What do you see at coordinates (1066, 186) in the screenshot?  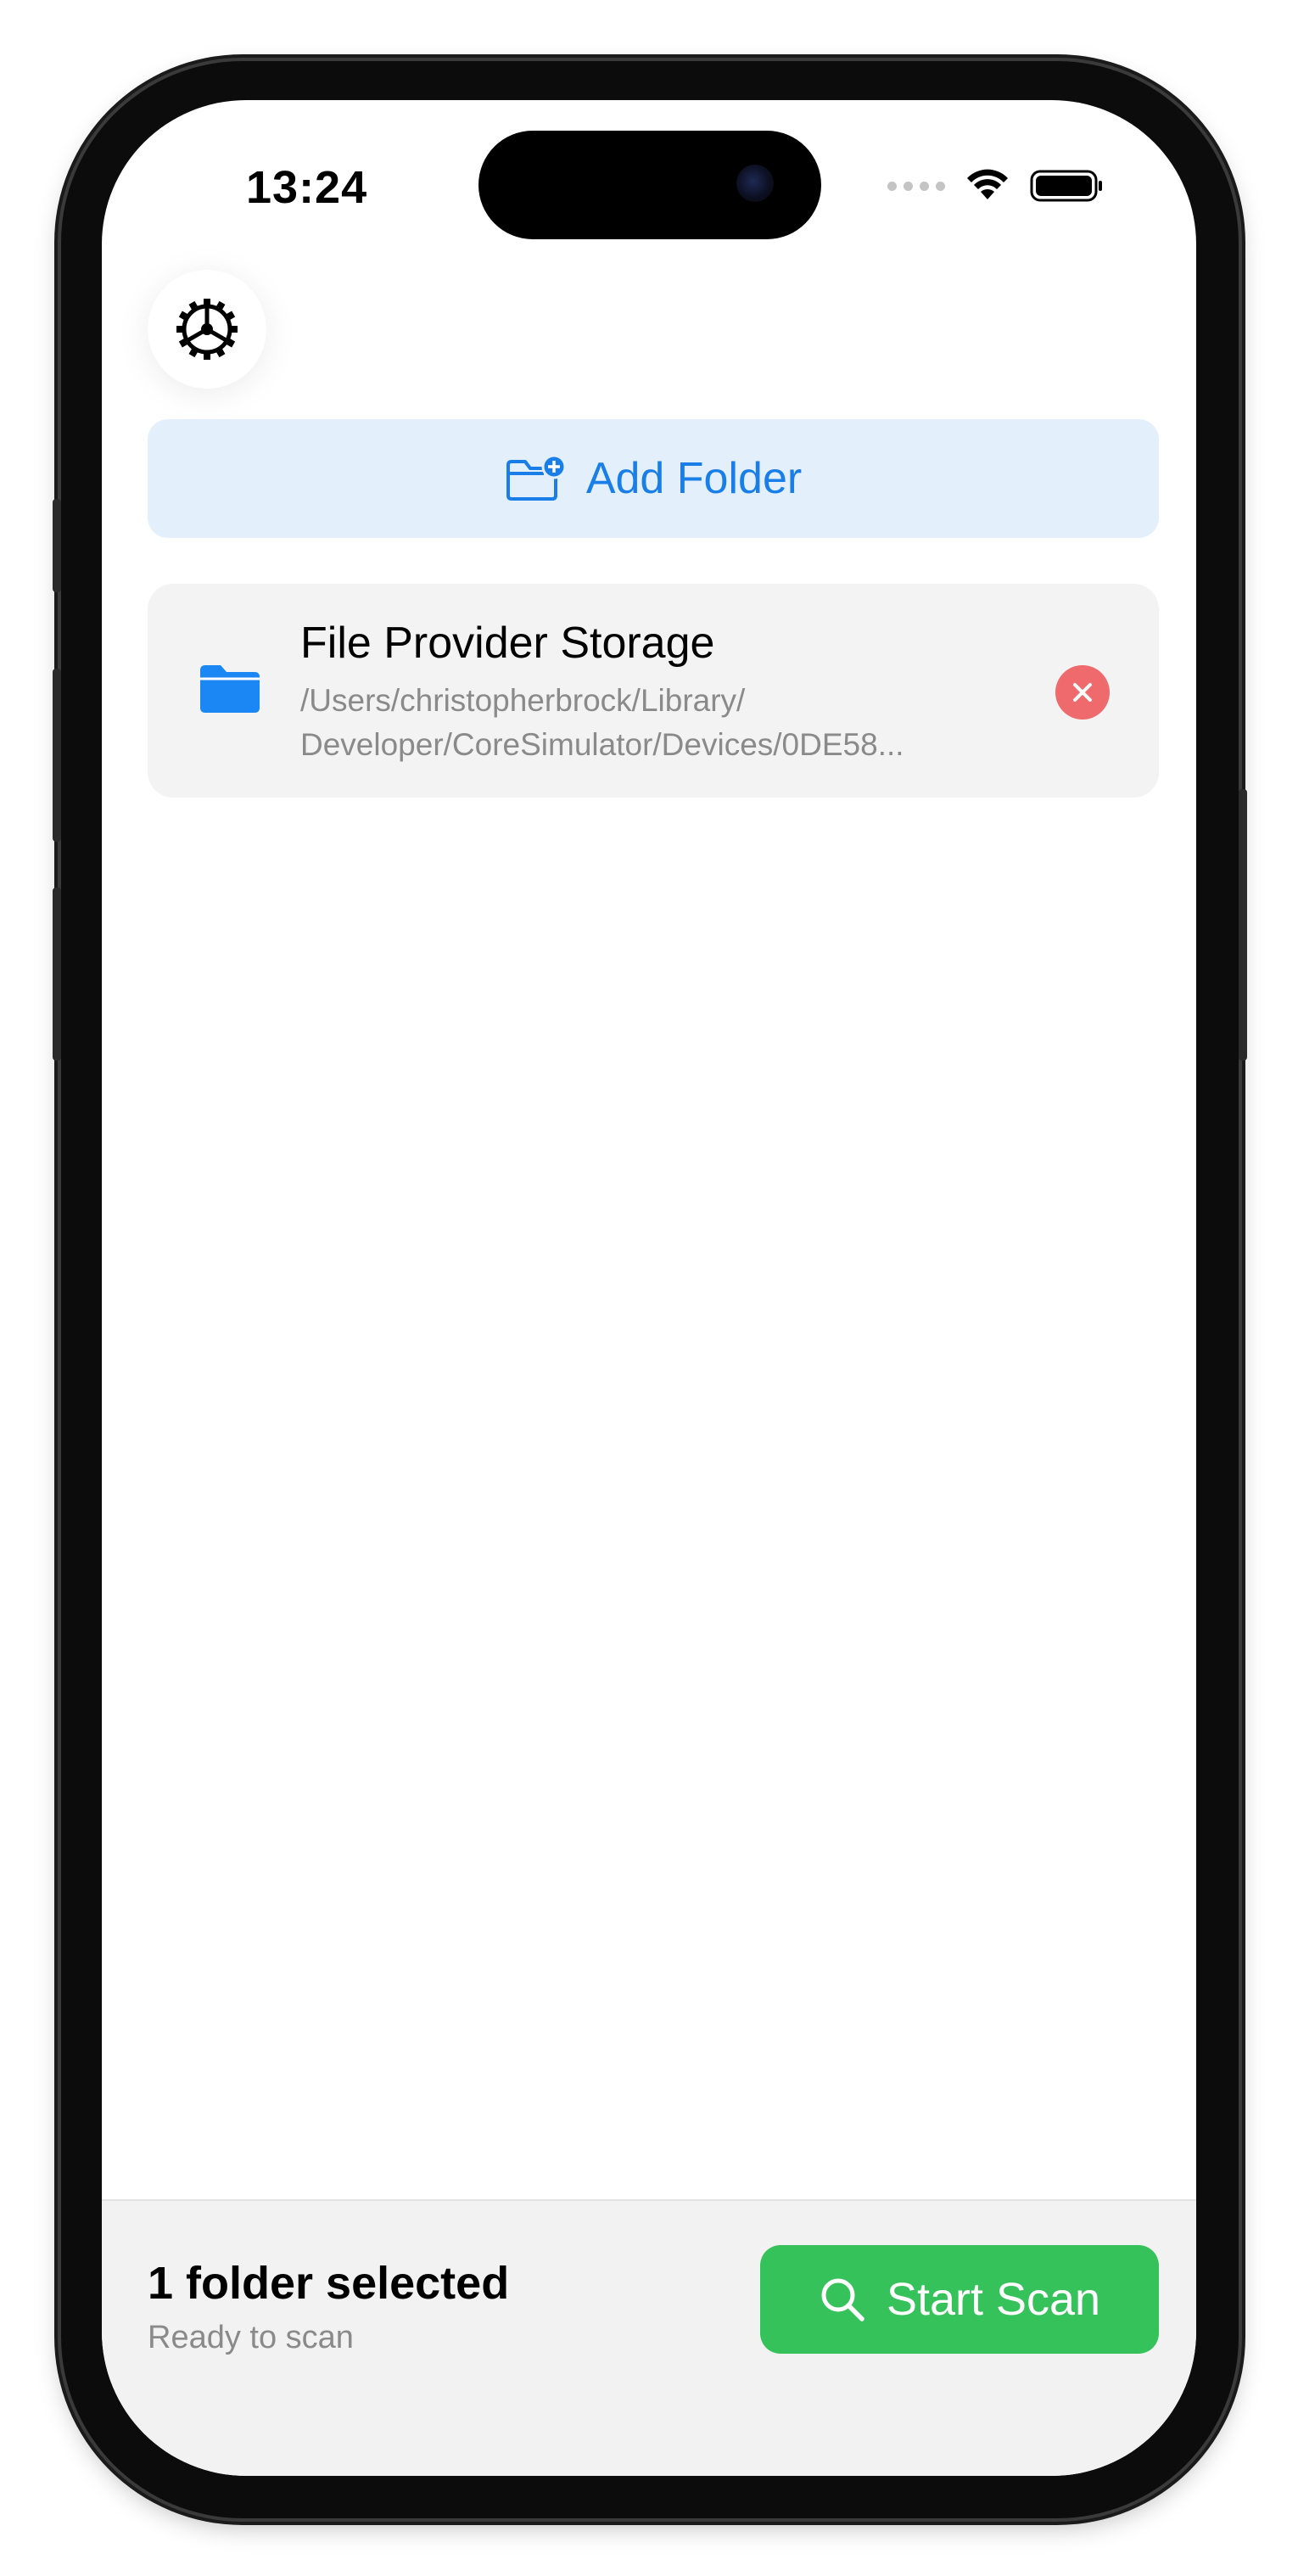 I see `battery-icon` at bounding box center [1066, 186].